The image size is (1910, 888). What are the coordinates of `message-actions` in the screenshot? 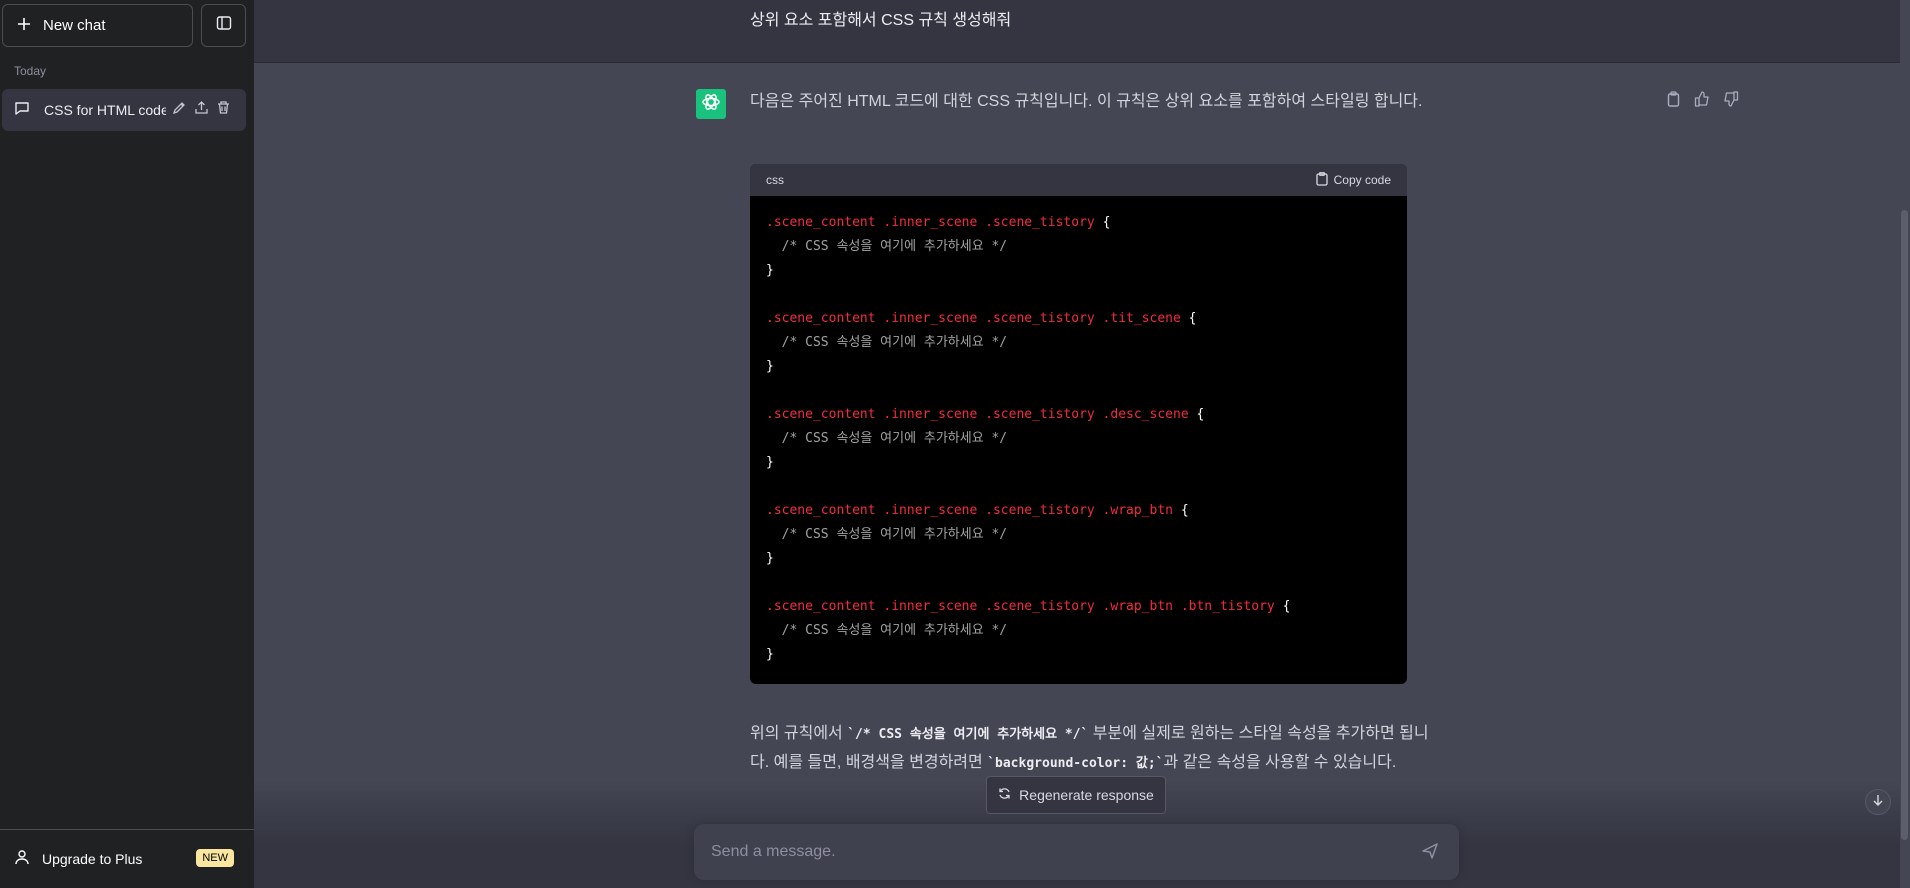 It's located at (1702, 101).